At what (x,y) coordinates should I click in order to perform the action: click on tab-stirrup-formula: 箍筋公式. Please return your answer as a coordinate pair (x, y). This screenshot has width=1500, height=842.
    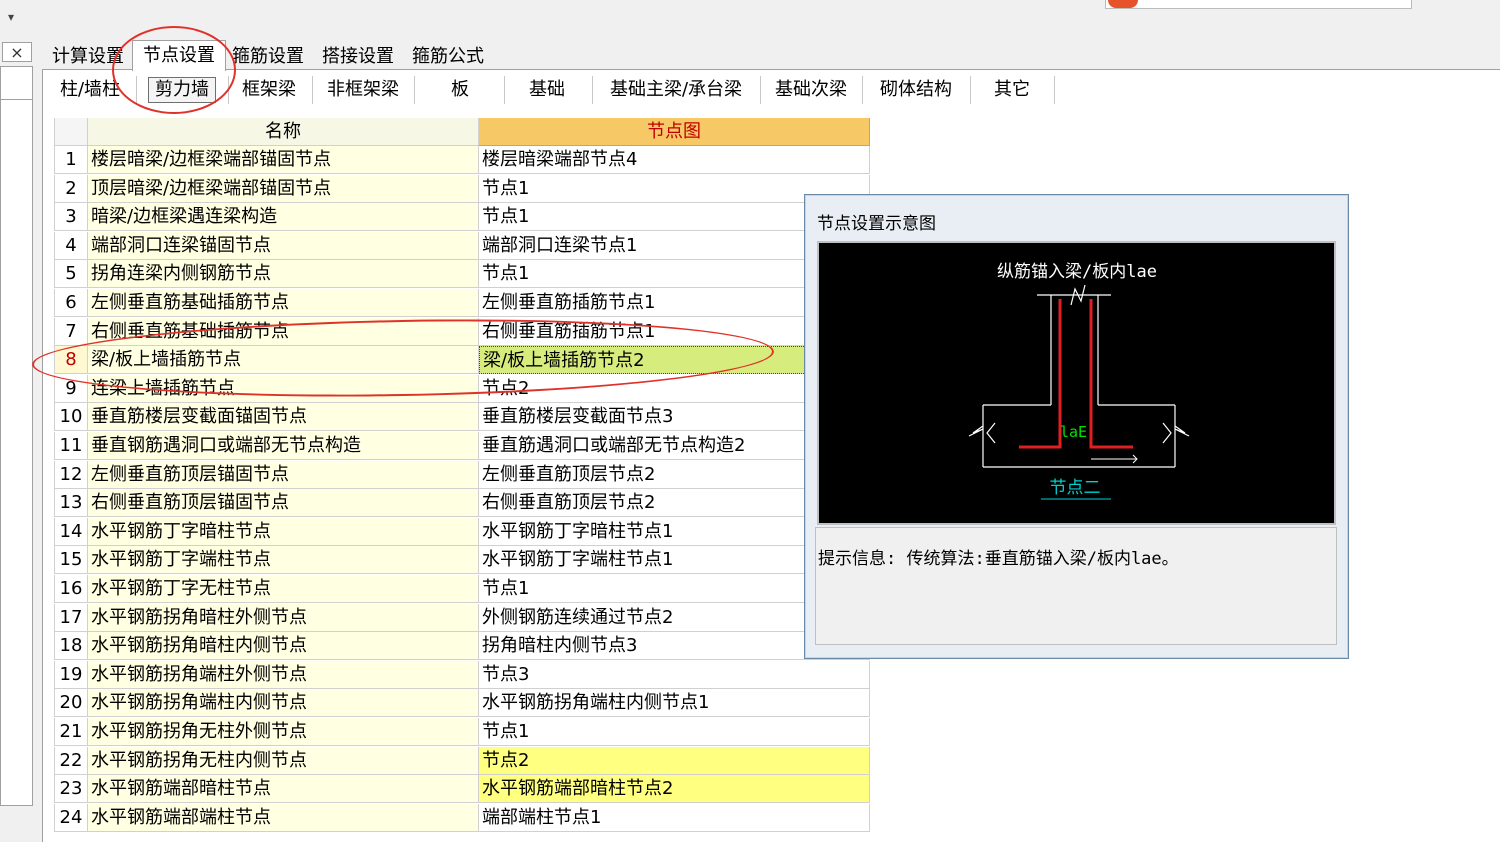
    Looking at the image, I should click on (448, 57).